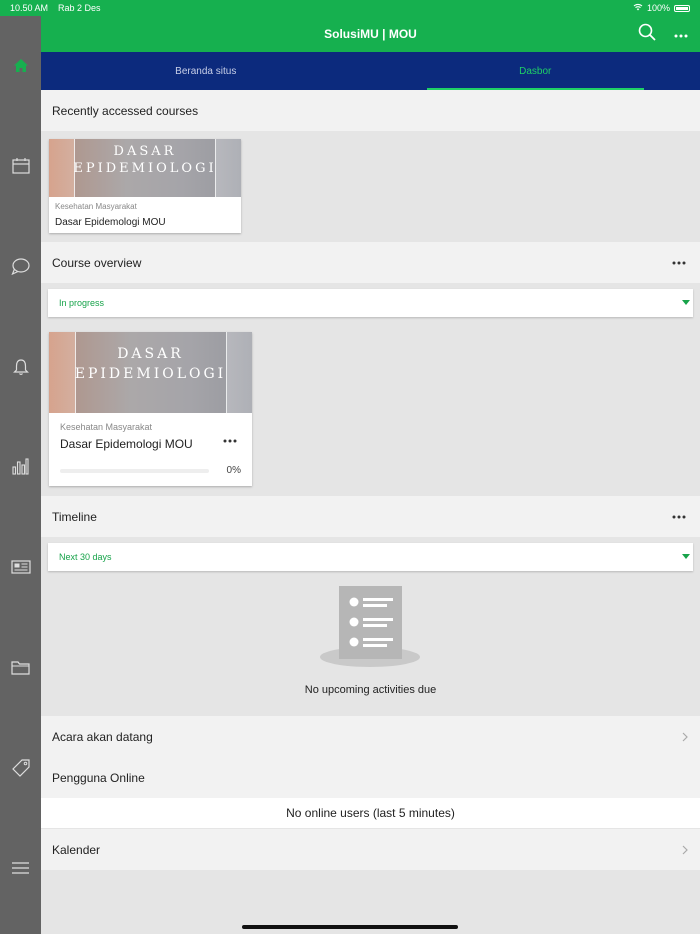 This screenshot has width=700, height=934. What do you see at coordinates (370, 813) in the screenshot?
I see `online-users-empty-text: No online users (last 5 minutes)` at bounding box center [370, 813].